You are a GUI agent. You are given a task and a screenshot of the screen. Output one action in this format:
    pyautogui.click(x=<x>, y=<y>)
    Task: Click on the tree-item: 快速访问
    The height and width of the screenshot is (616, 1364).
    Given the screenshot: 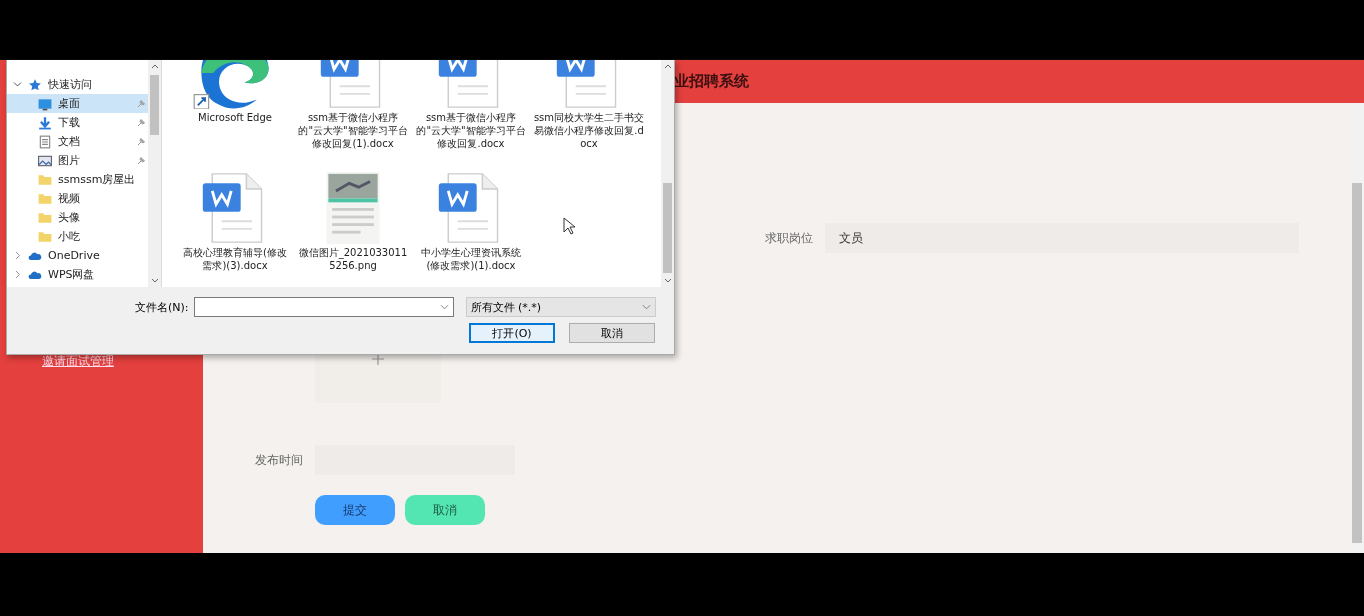 What is the action you would take?
    pyautogui.click(x=77, y=84)
    